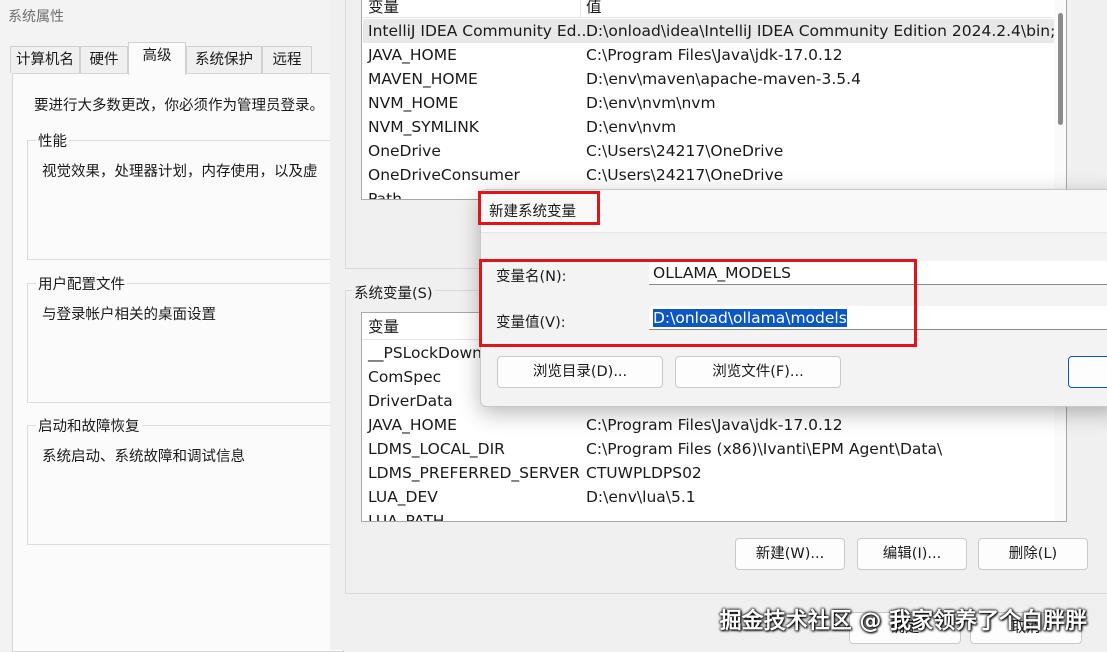 Image resolution: width=1107 pixels, height=652 pixels. I want to click on user-vars-scrollbar, so click(1060, 99).